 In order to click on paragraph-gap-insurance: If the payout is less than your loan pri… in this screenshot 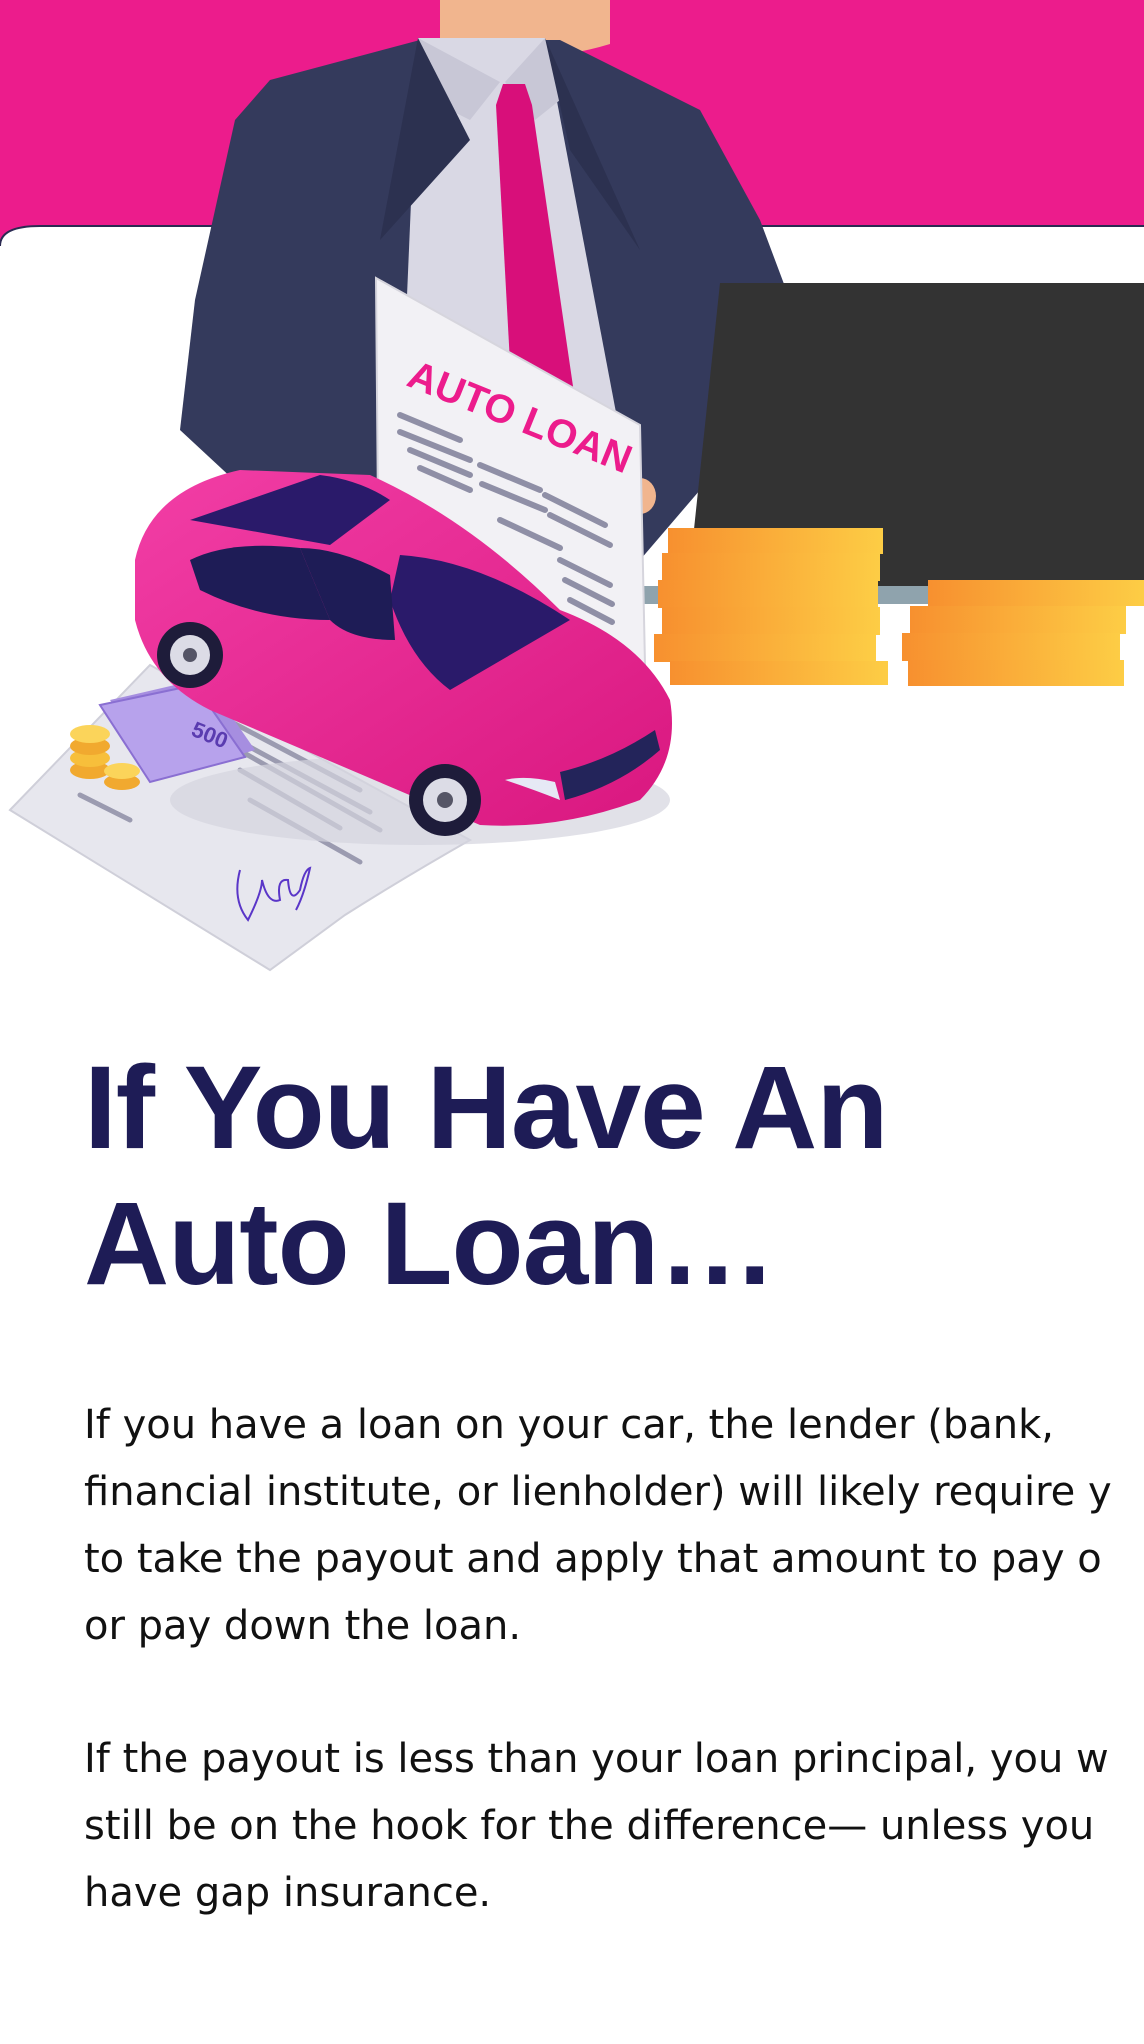, I will do `click(614, 1826)`.